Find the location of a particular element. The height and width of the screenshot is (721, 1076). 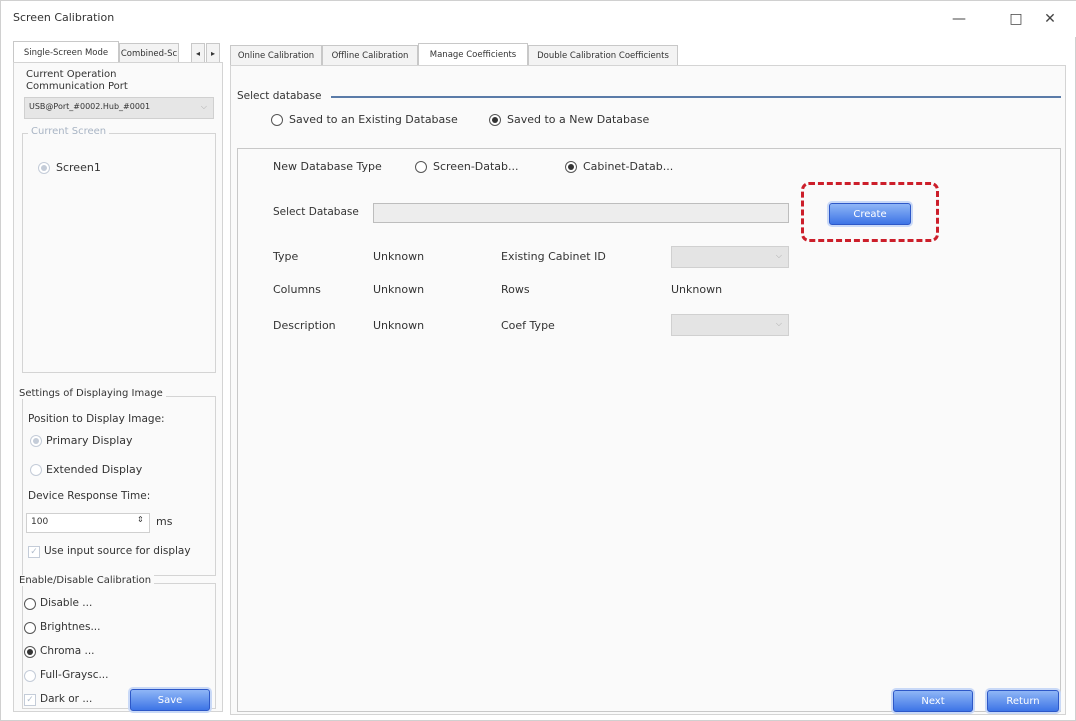

tab-double-calibration-coefficients: Double Calibration Coefficients is located at coordinates (603, 55).